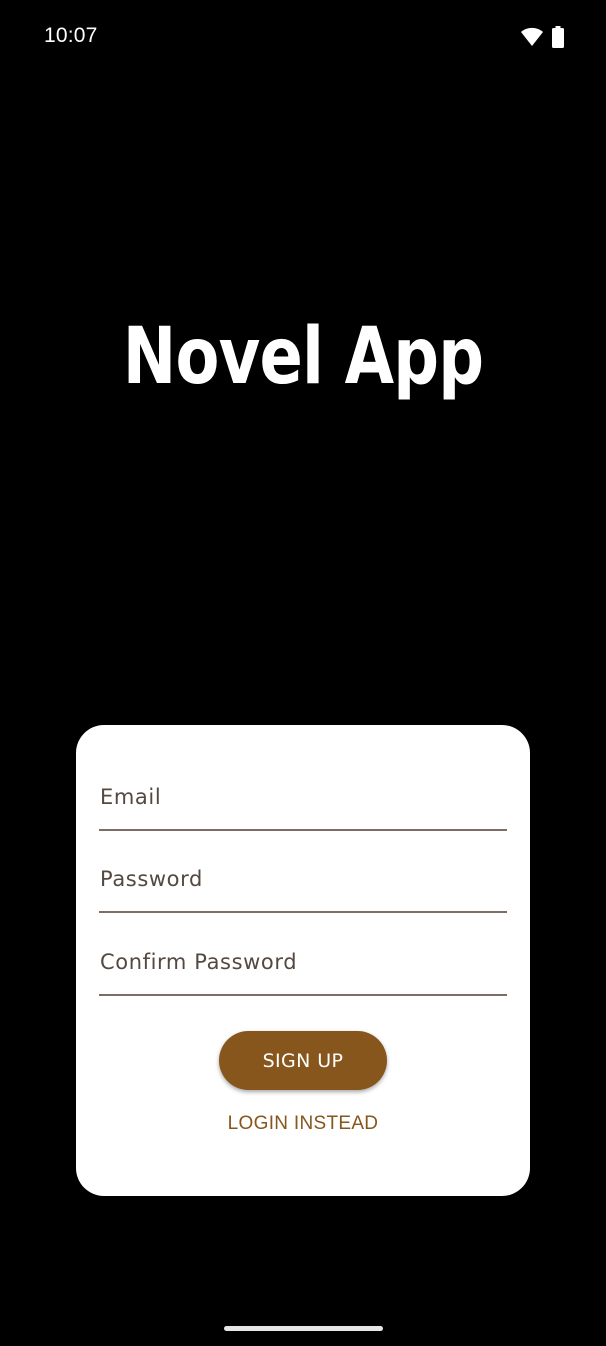  Describe the element at coordinates (303, 1060) in the screenshot. I see `signup-button: SIGN UP` at that location.